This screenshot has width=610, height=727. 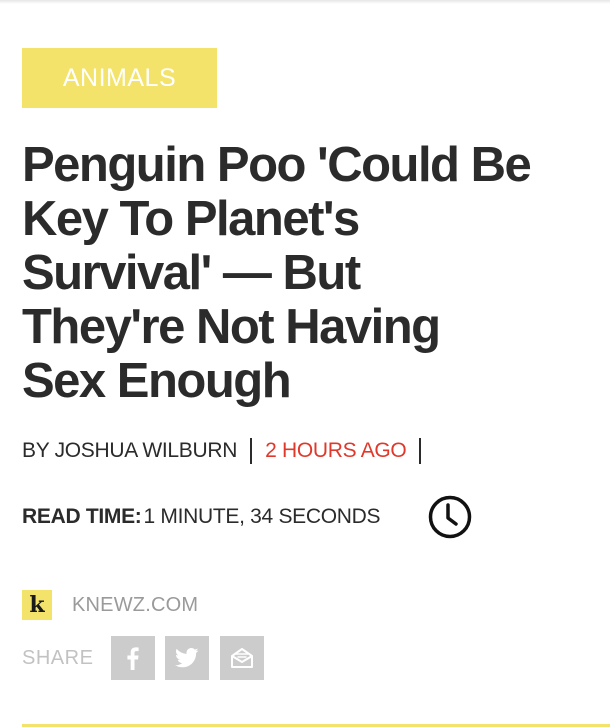 I want to click on email-icon, so click(x=242, y=658).